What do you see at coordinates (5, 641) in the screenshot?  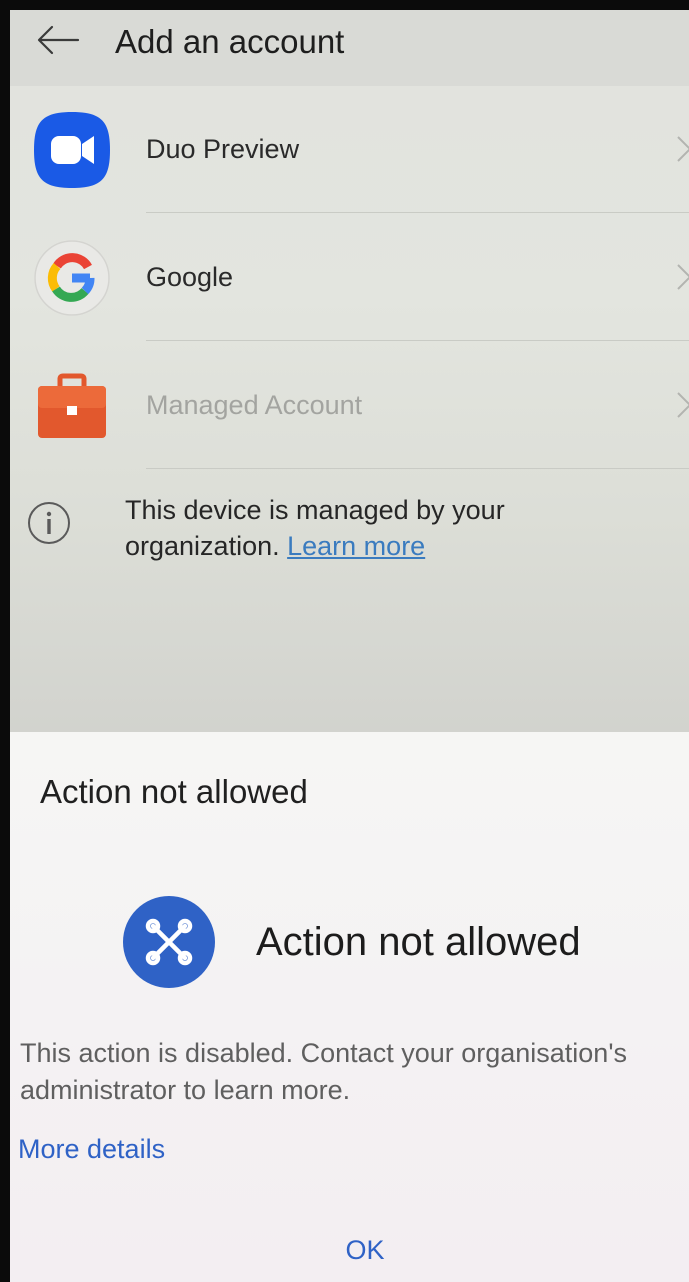 I see `device-bezel-left` at bounding box center [5, 641].